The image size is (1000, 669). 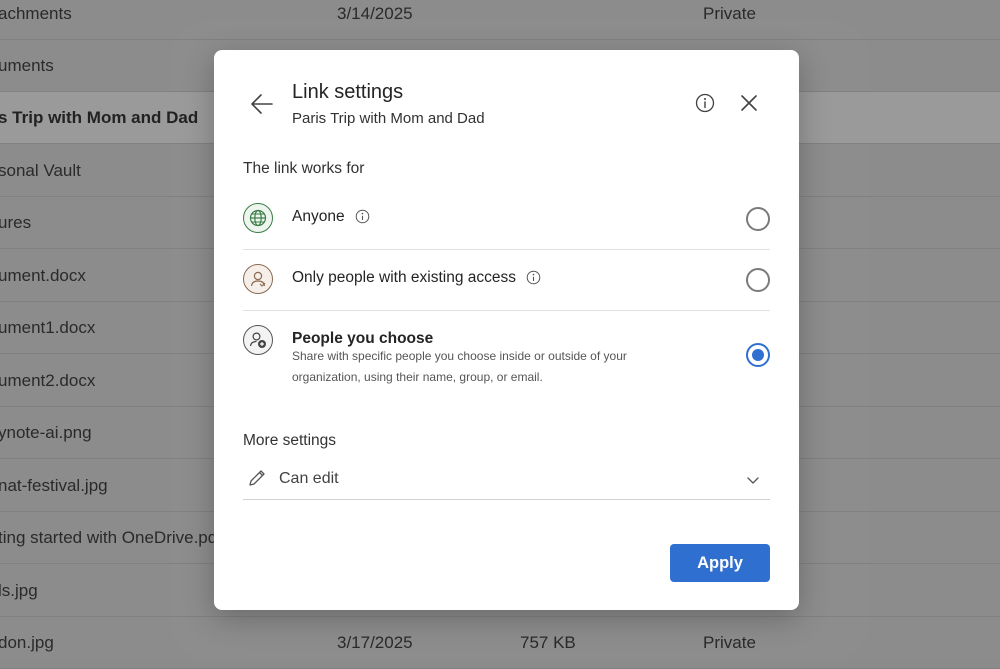 I want to click on option-existing-access-label: Only people with existing access, so click(x=404, y=277).